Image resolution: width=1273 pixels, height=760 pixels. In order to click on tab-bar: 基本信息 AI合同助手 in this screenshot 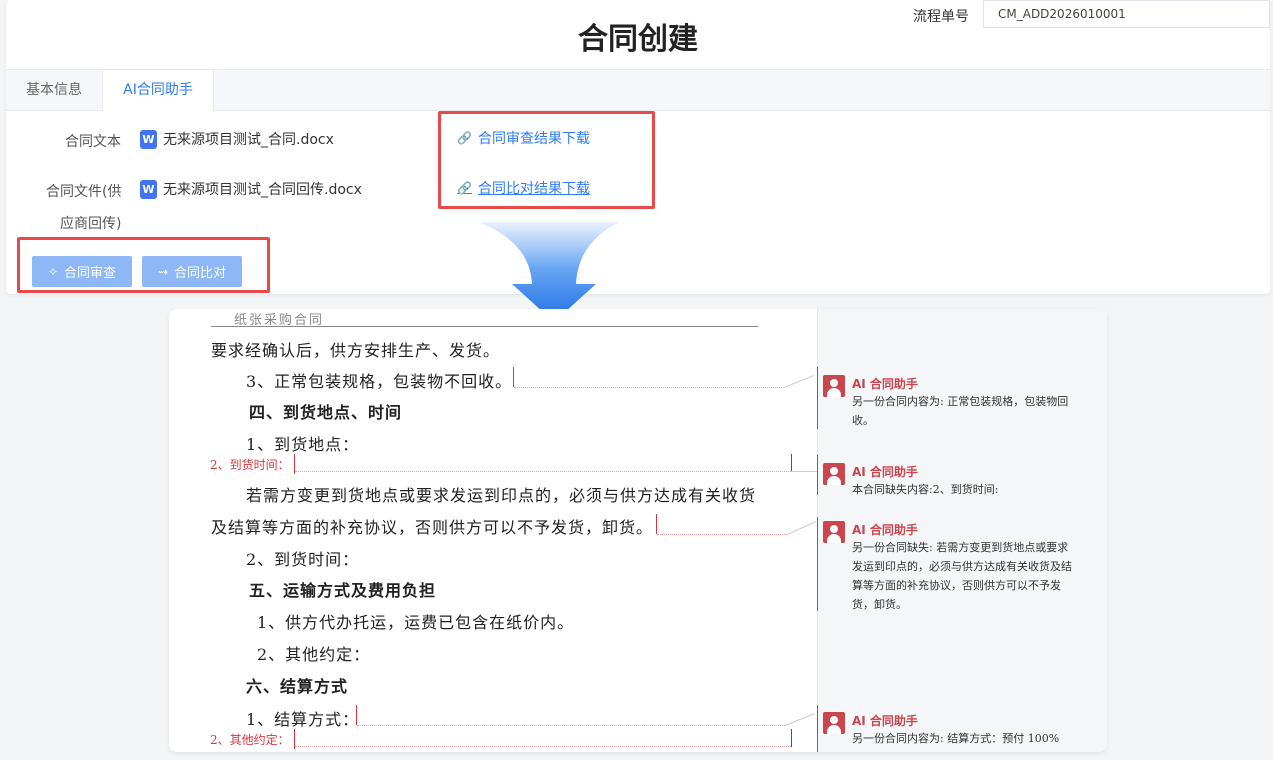, I will do `click(638, 90)`.